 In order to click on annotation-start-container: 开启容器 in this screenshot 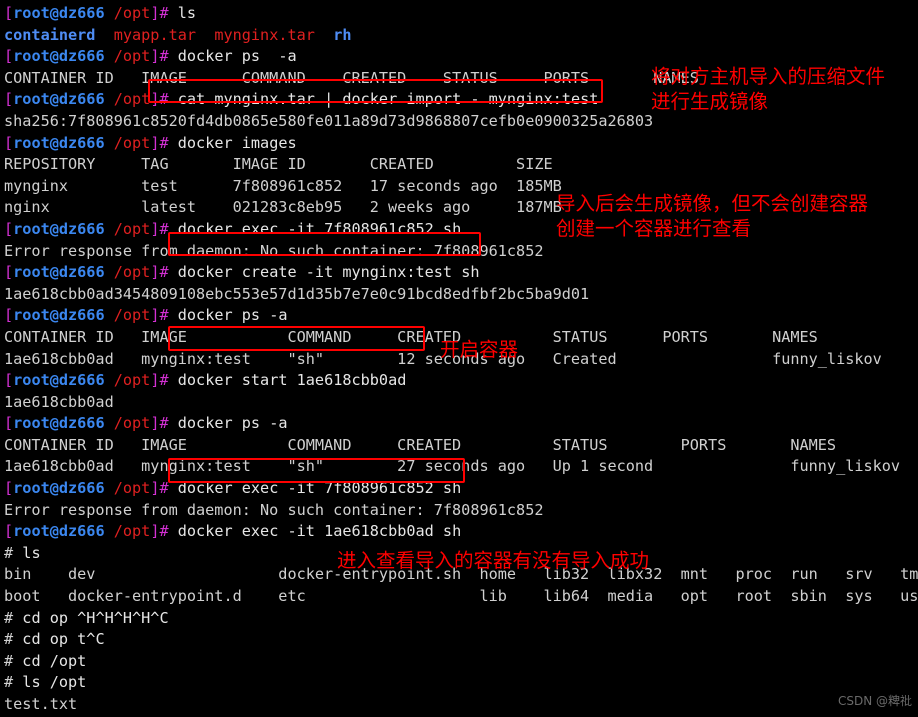, I will do `click(479, 349)`.